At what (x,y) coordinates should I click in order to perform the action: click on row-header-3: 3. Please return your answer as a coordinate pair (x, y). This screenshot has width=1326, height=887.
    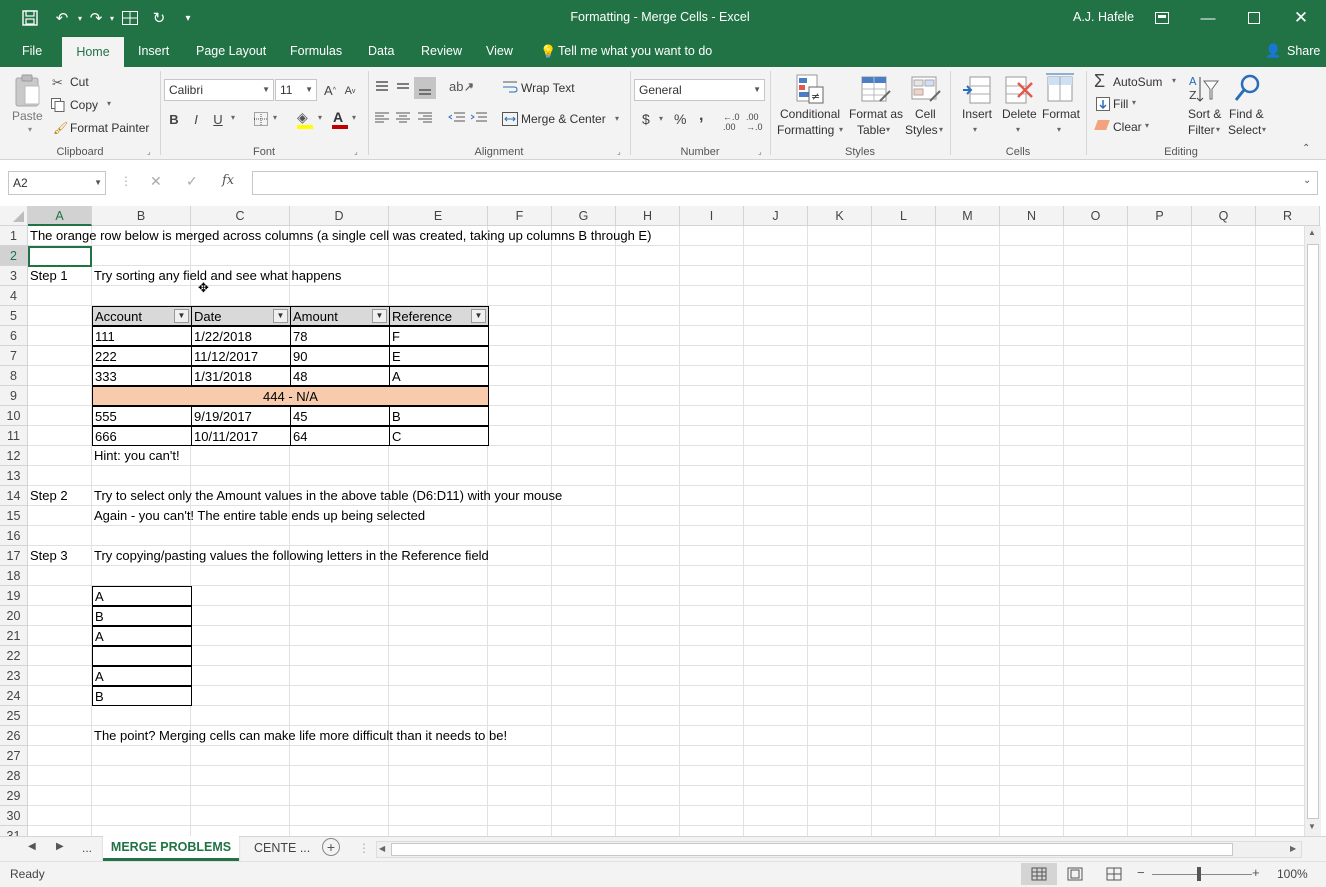
    Looking at the image, I should click on (14, 276).